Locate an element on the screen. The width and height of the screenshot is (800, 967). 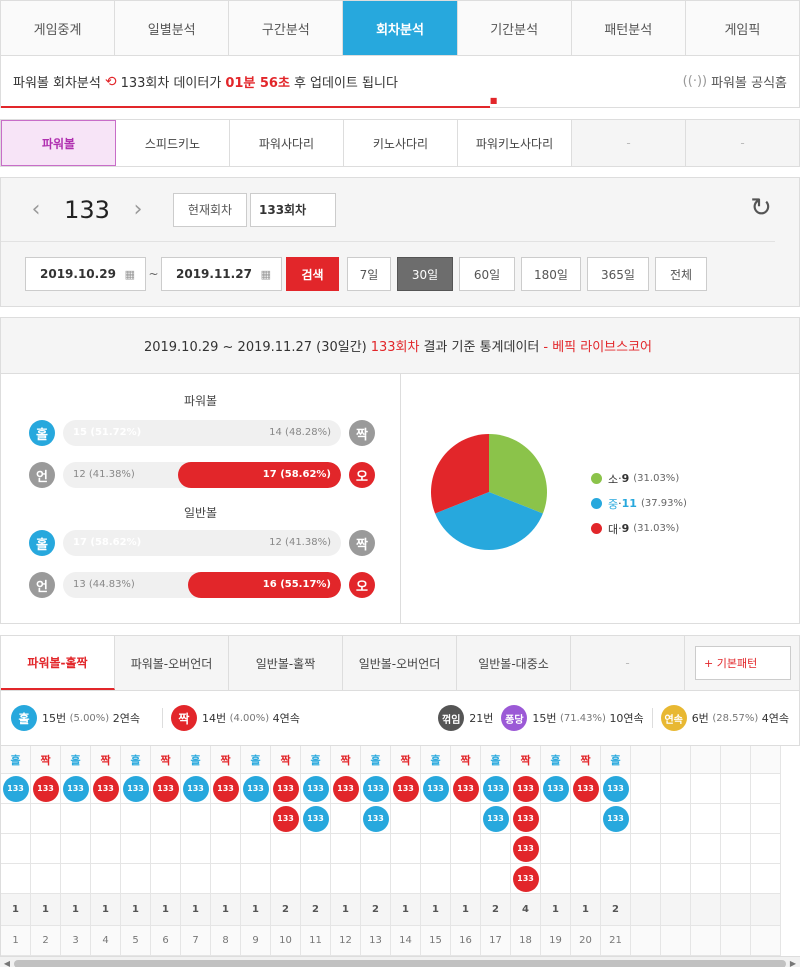
grid-count-cell: 2 is located at coordinates (286, 910).